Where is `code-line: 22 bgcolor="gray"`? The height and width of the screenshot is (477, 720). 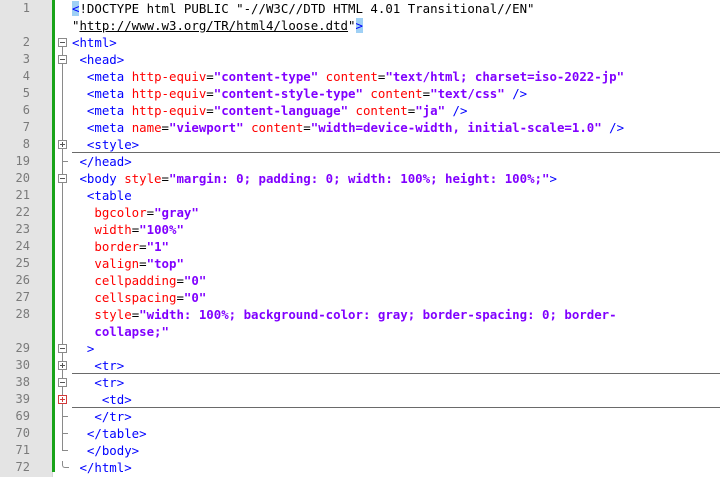 code-line: 22 bgcolor="gray" is located at coordinates (360, 212).